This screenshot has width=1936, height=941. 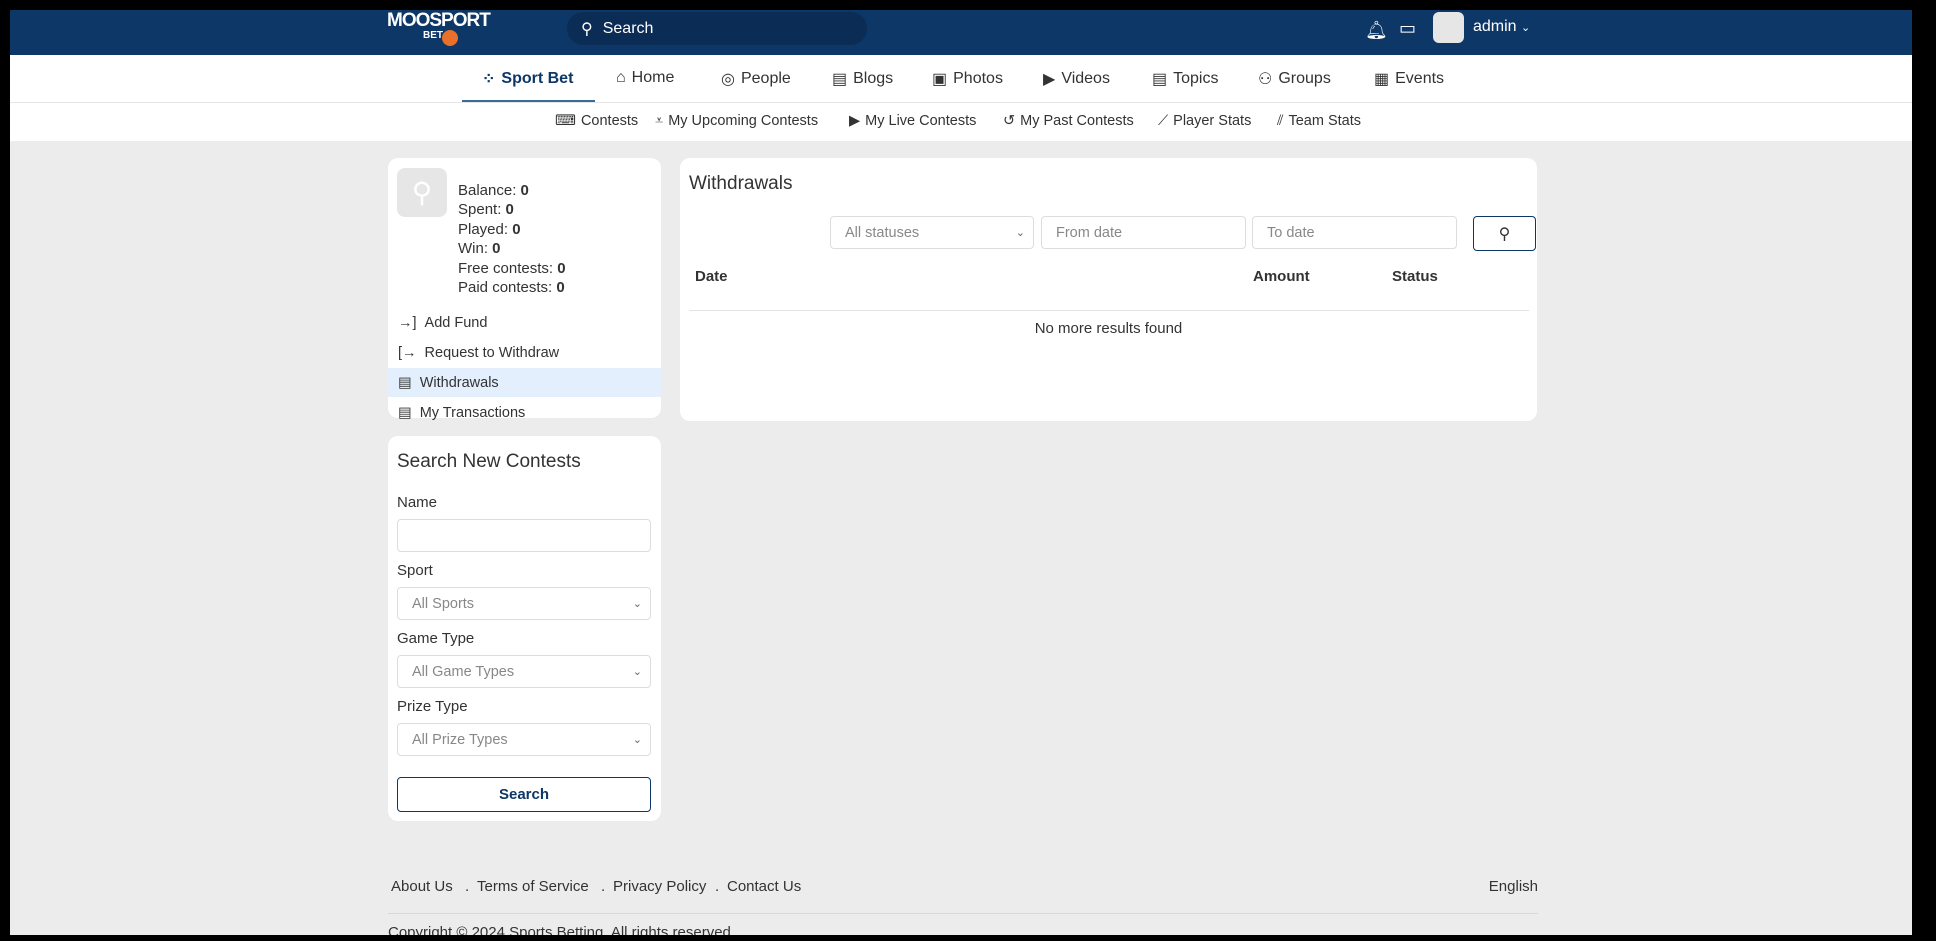 What do you see at coordinates (765, 78) in the screenshot?
I see `nav-label: People` at bounding box center [765, 78].